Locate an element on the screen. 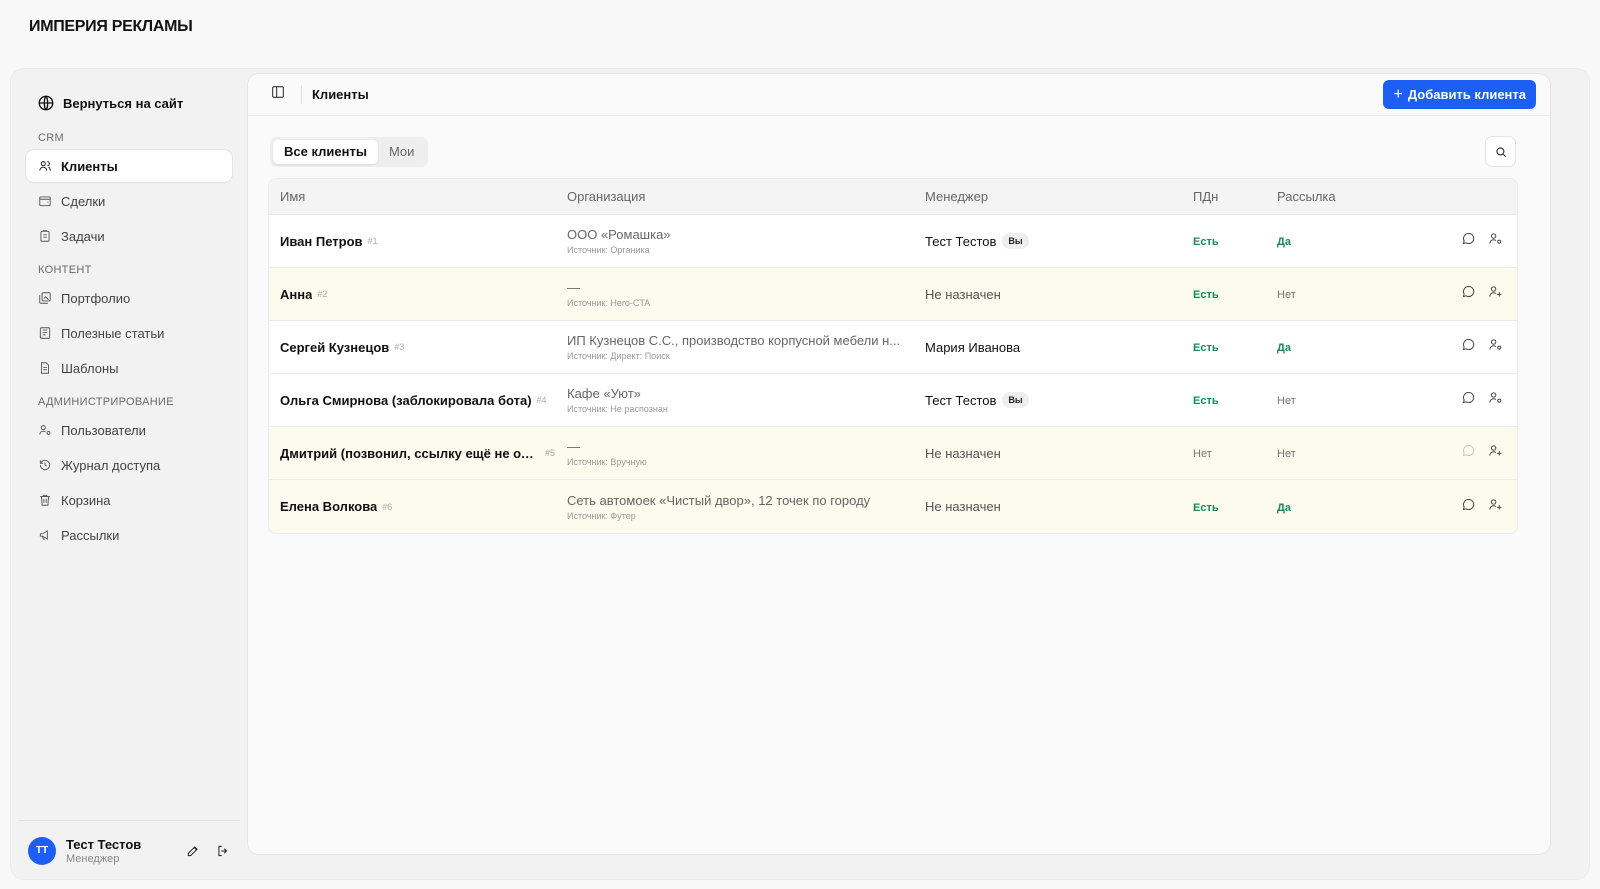  lead-source: Источник: Органика is located at coordinates (608, 250).